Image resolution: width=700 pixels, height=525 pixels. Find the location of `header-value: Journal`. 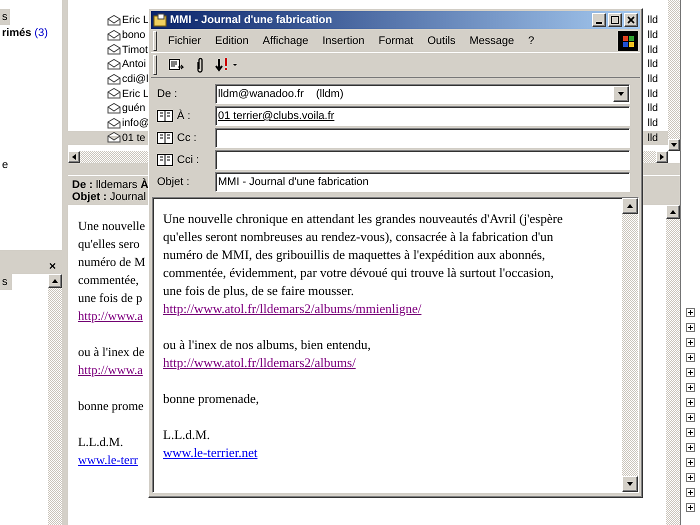

header-value: Journal is located at coordinates (128, 197).